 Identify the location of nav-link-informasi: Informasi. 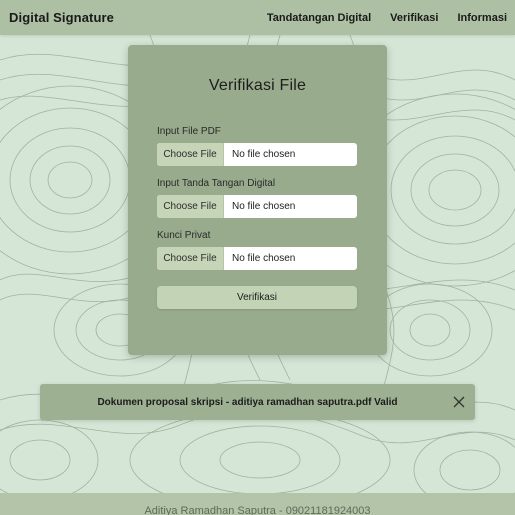
(482, 18).